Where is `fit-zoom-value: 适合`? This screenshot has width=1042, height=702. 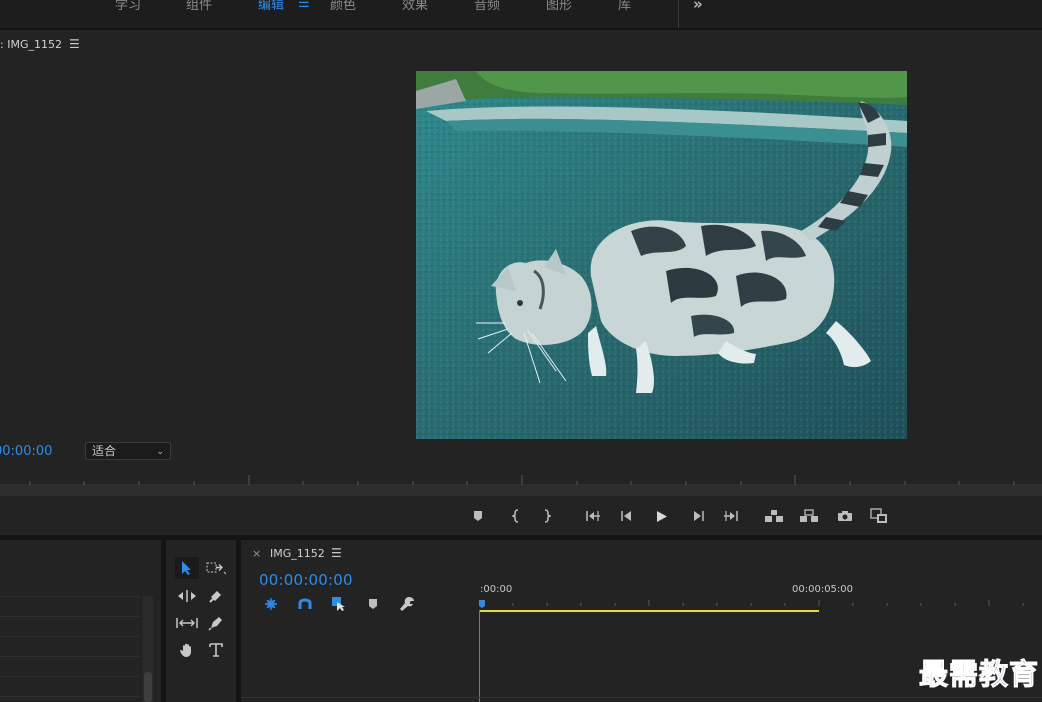
fit-zoom-value: 适合 is located at coordinates (104, 451).